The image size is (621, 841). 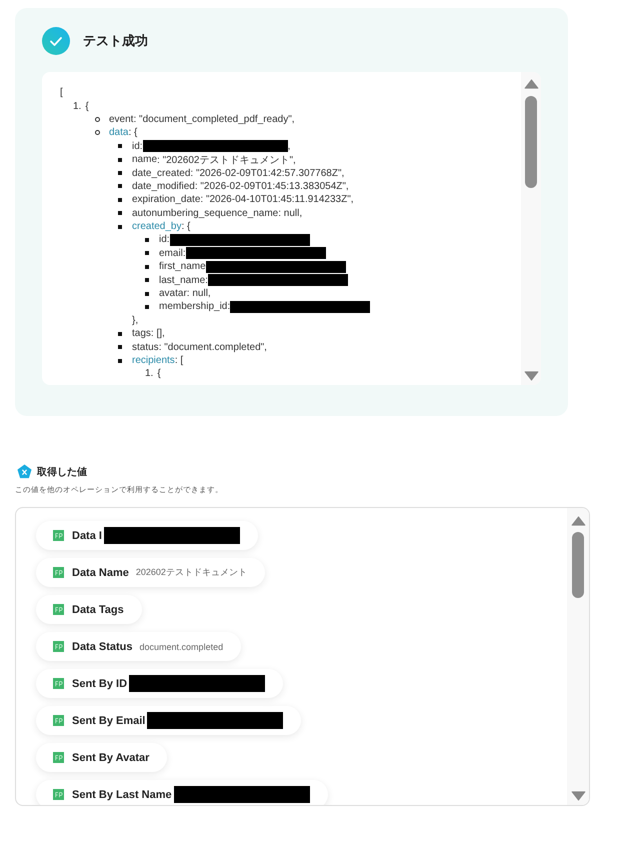 What do you see at coordinates (193, 306) in the screenshot?
I see `code-key: membership_id` at bounding box center [193, 306].